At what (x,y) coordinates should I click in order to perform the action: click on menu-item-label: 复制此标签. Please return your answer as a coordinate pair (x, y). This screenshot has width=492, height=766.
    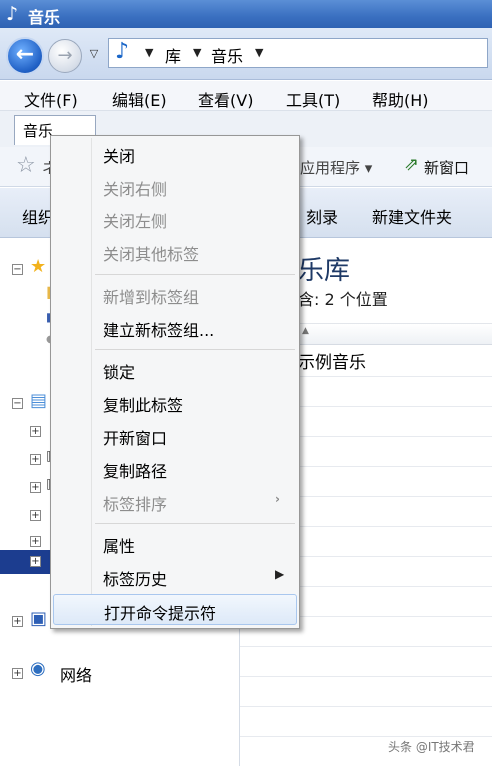
    Looking at the image, I should click on (143, 405).